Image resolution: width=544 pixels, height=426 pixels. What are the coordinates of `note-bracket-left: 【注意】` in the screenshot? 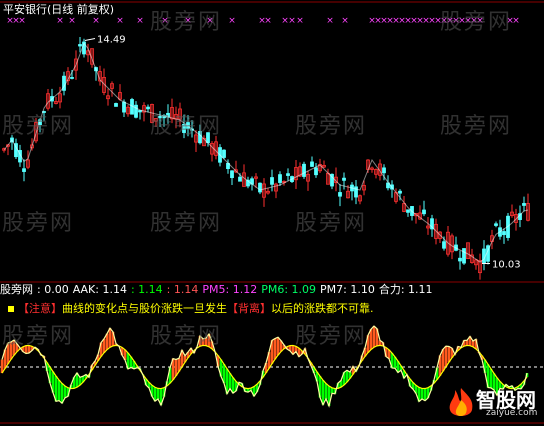 It's located at (40, 308).